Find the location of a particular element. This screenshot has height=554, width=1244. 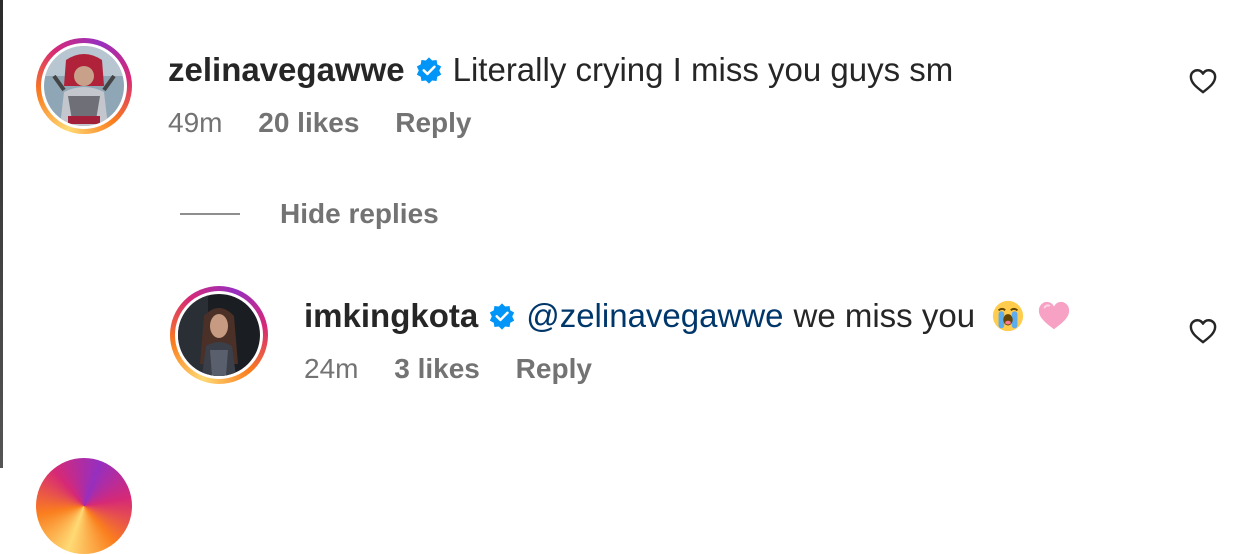

comment-username: zelinavegawwe is located at coordinates (286, 70).